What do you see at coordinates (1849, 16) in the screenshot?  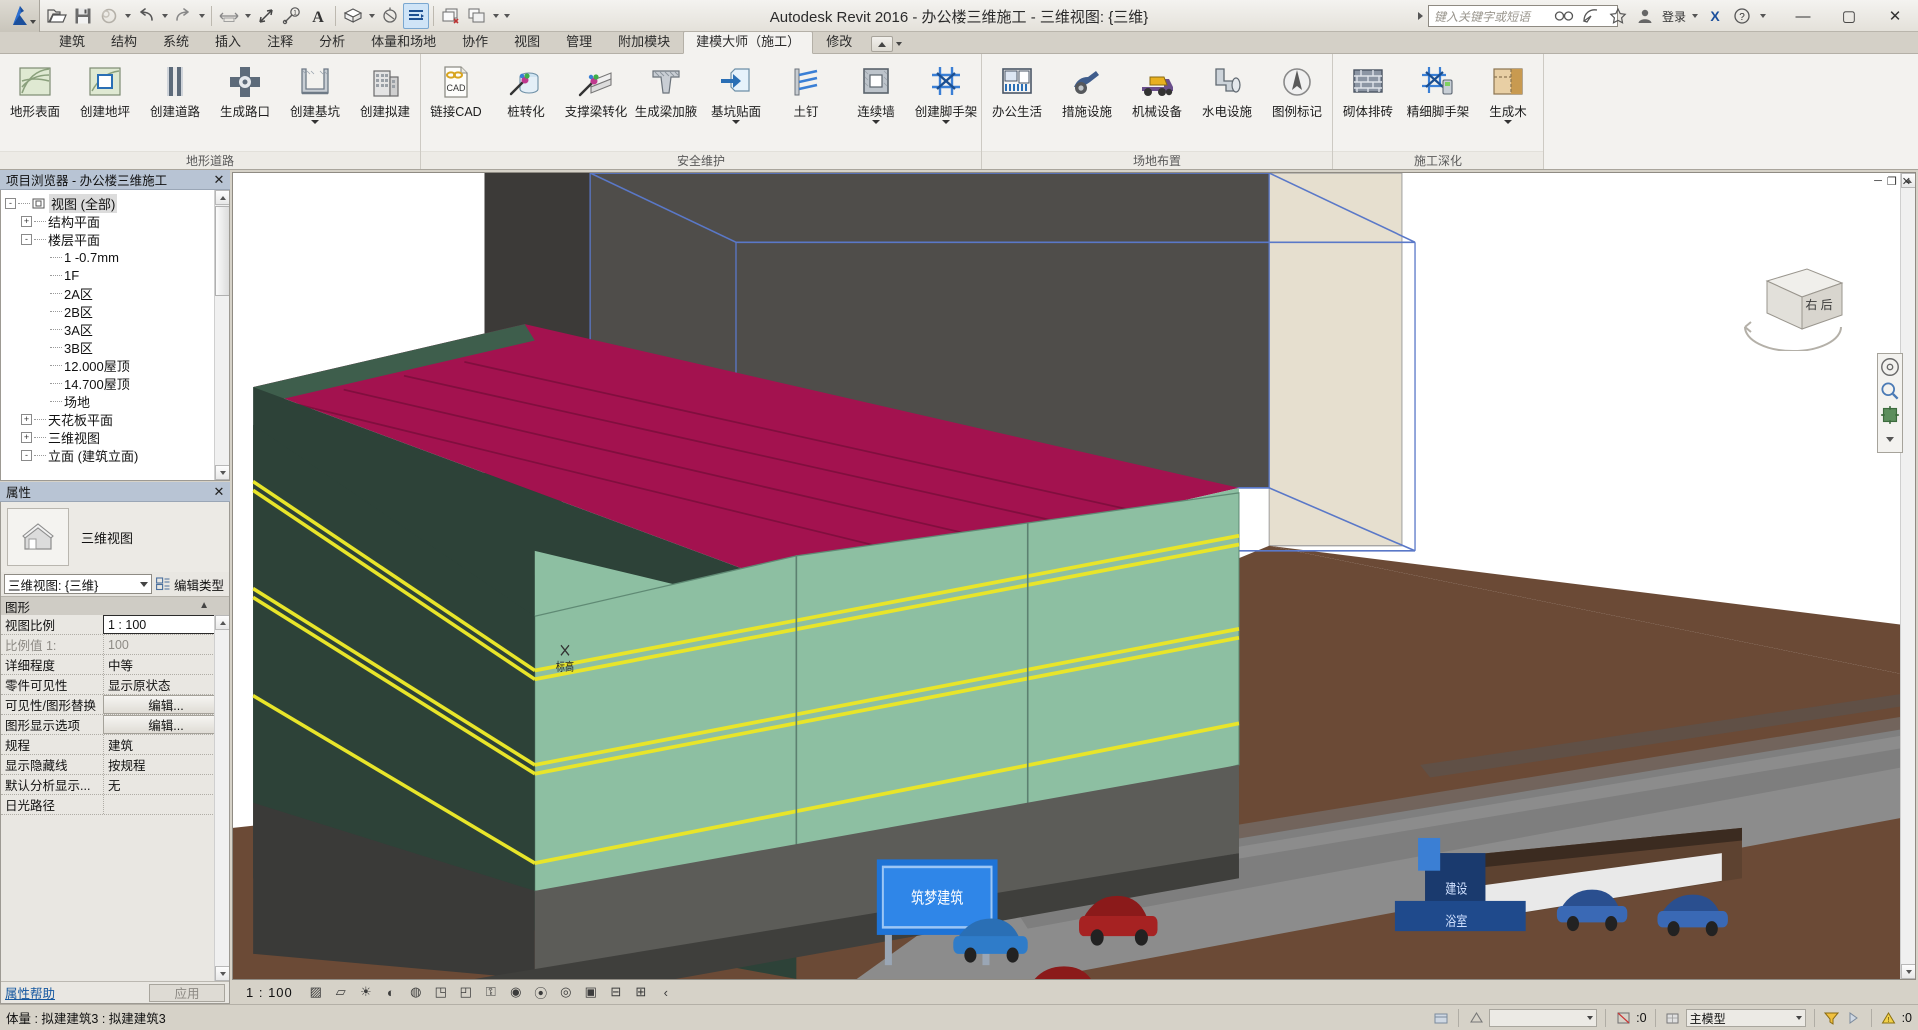 I see `maximize-button: ▢` at bounding box center [1849, 16].